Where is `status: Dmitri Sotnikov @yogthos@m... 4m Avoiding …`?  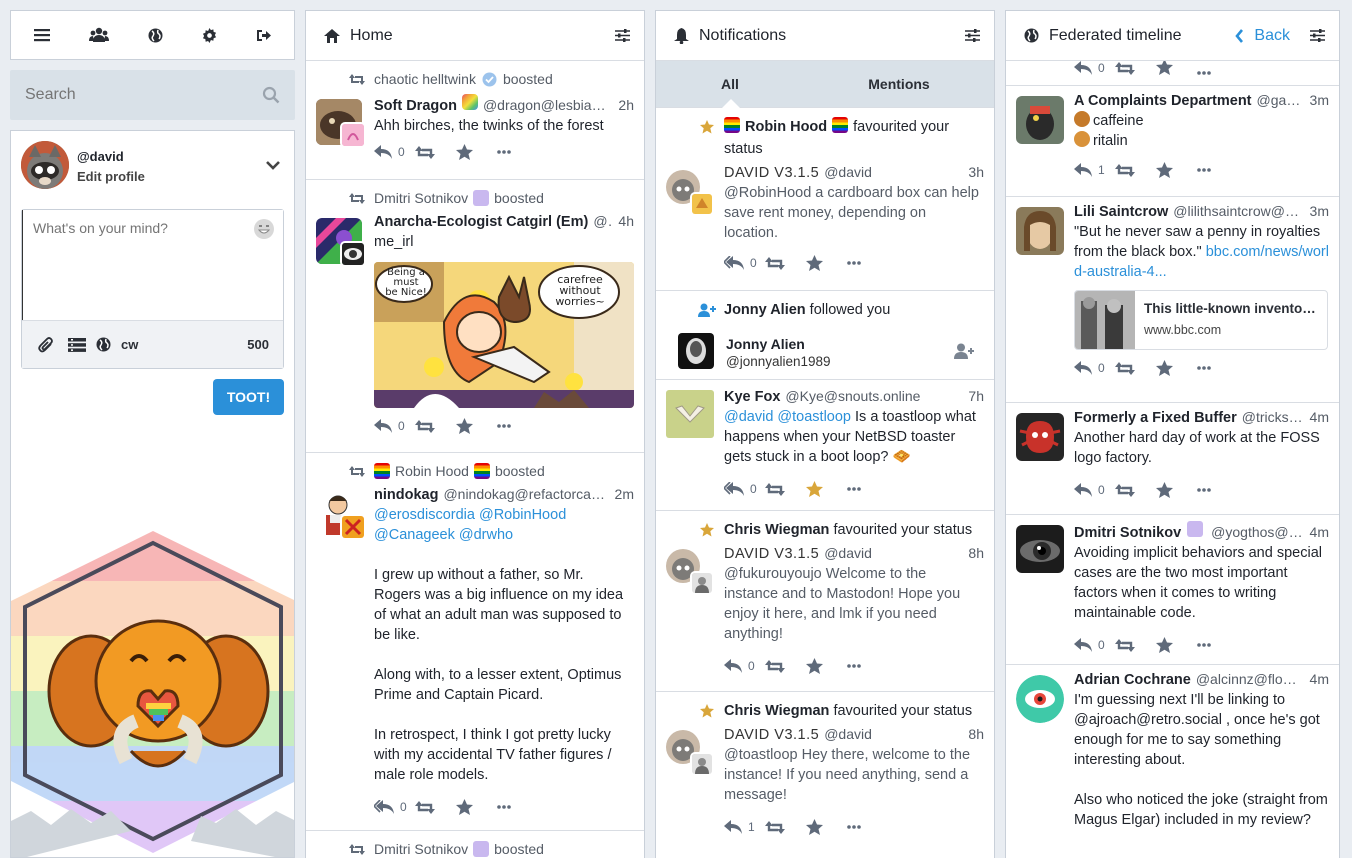
status: Dmitri Sotnikov @yogthos@m... 4m Avoiding … is located at coordinates (1172, 590).